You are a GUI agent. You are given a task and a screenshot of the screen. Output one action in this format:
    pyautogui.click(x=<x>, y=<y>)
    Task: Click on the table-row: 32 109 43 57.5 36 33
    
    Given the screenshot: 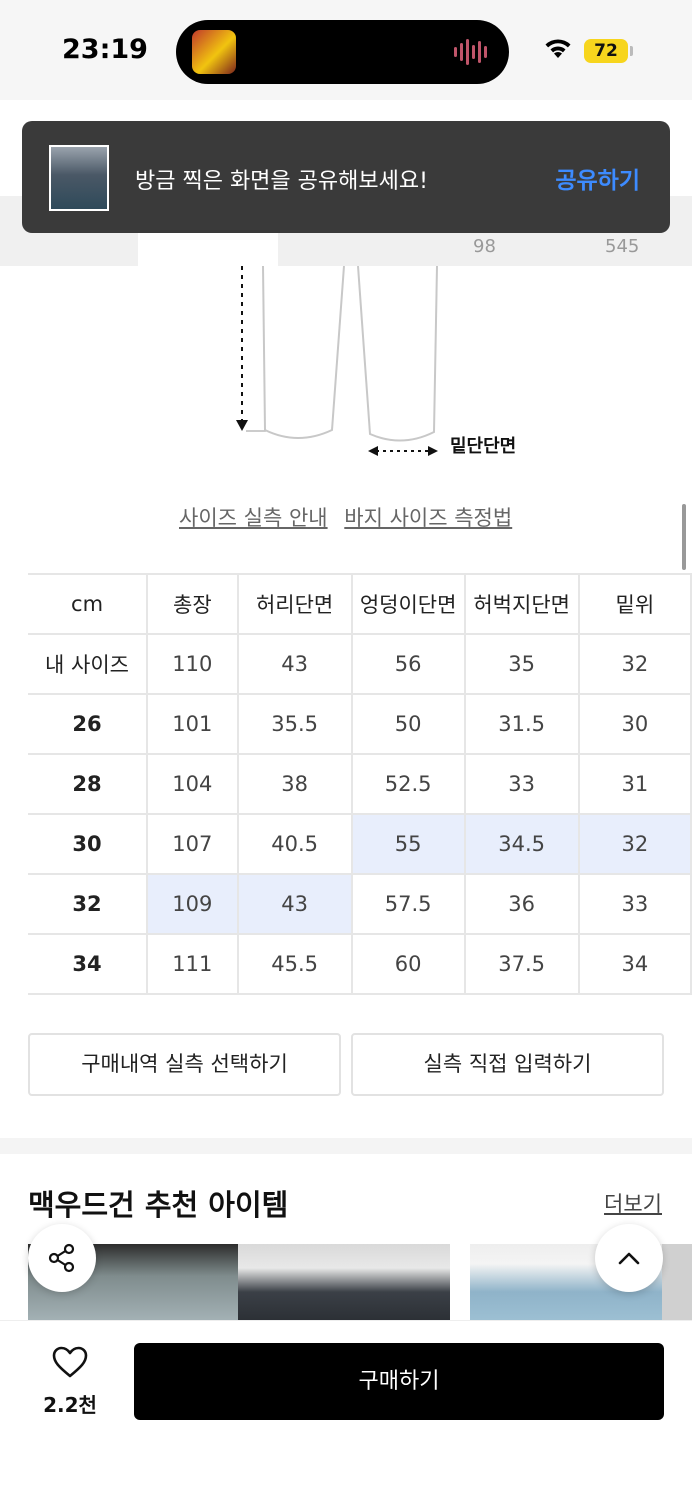 What is the action you would take?
    pyautogui.click(x=360, y=903)
    